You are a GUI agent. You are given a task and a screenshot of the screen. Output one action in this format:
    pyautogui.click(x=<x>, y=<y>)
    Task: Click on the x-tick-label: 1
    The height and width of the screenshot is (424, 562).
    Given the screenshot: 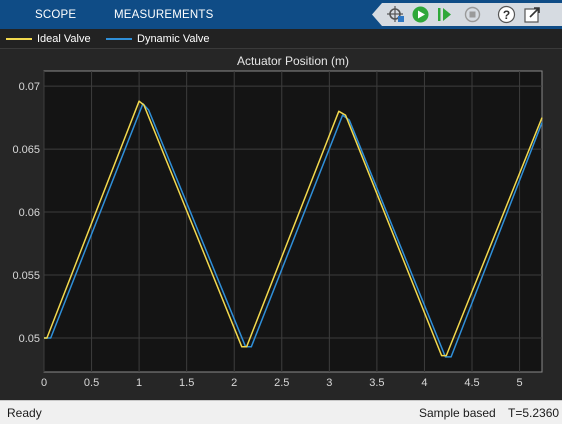 What is the action you would take?
    pyautogui.click(x=139, y=383)
    